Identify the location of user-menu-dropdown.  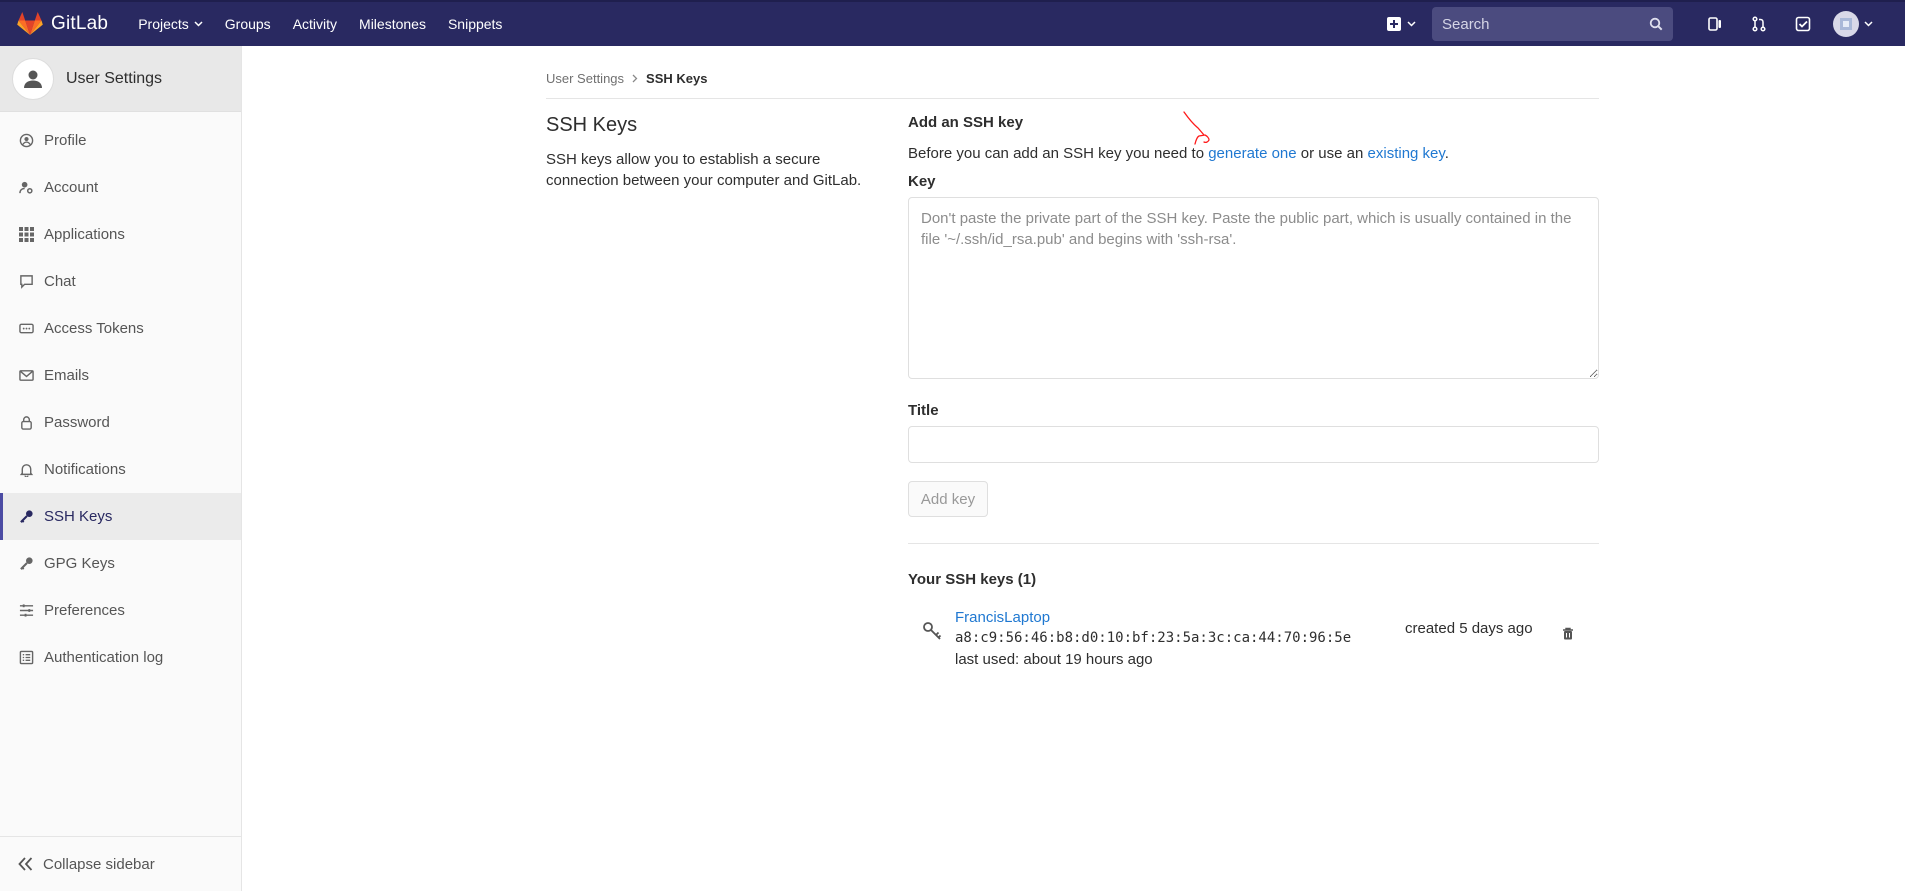
(1853, 24).